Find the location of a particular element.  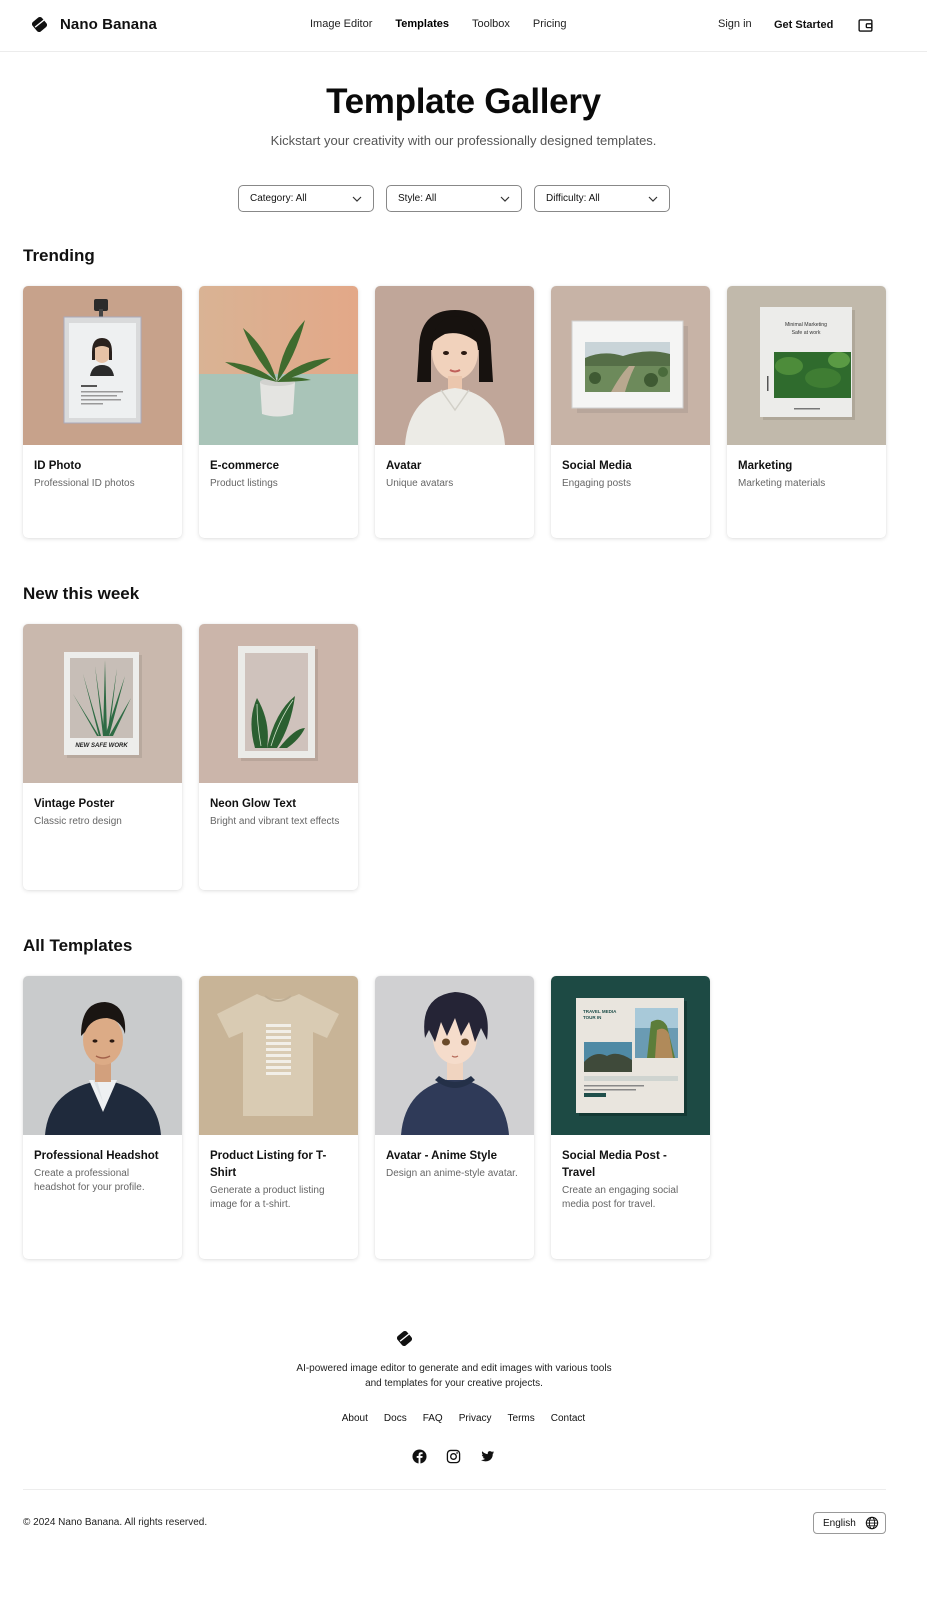

card-title: Marketing is located at coordinates (765, 466).